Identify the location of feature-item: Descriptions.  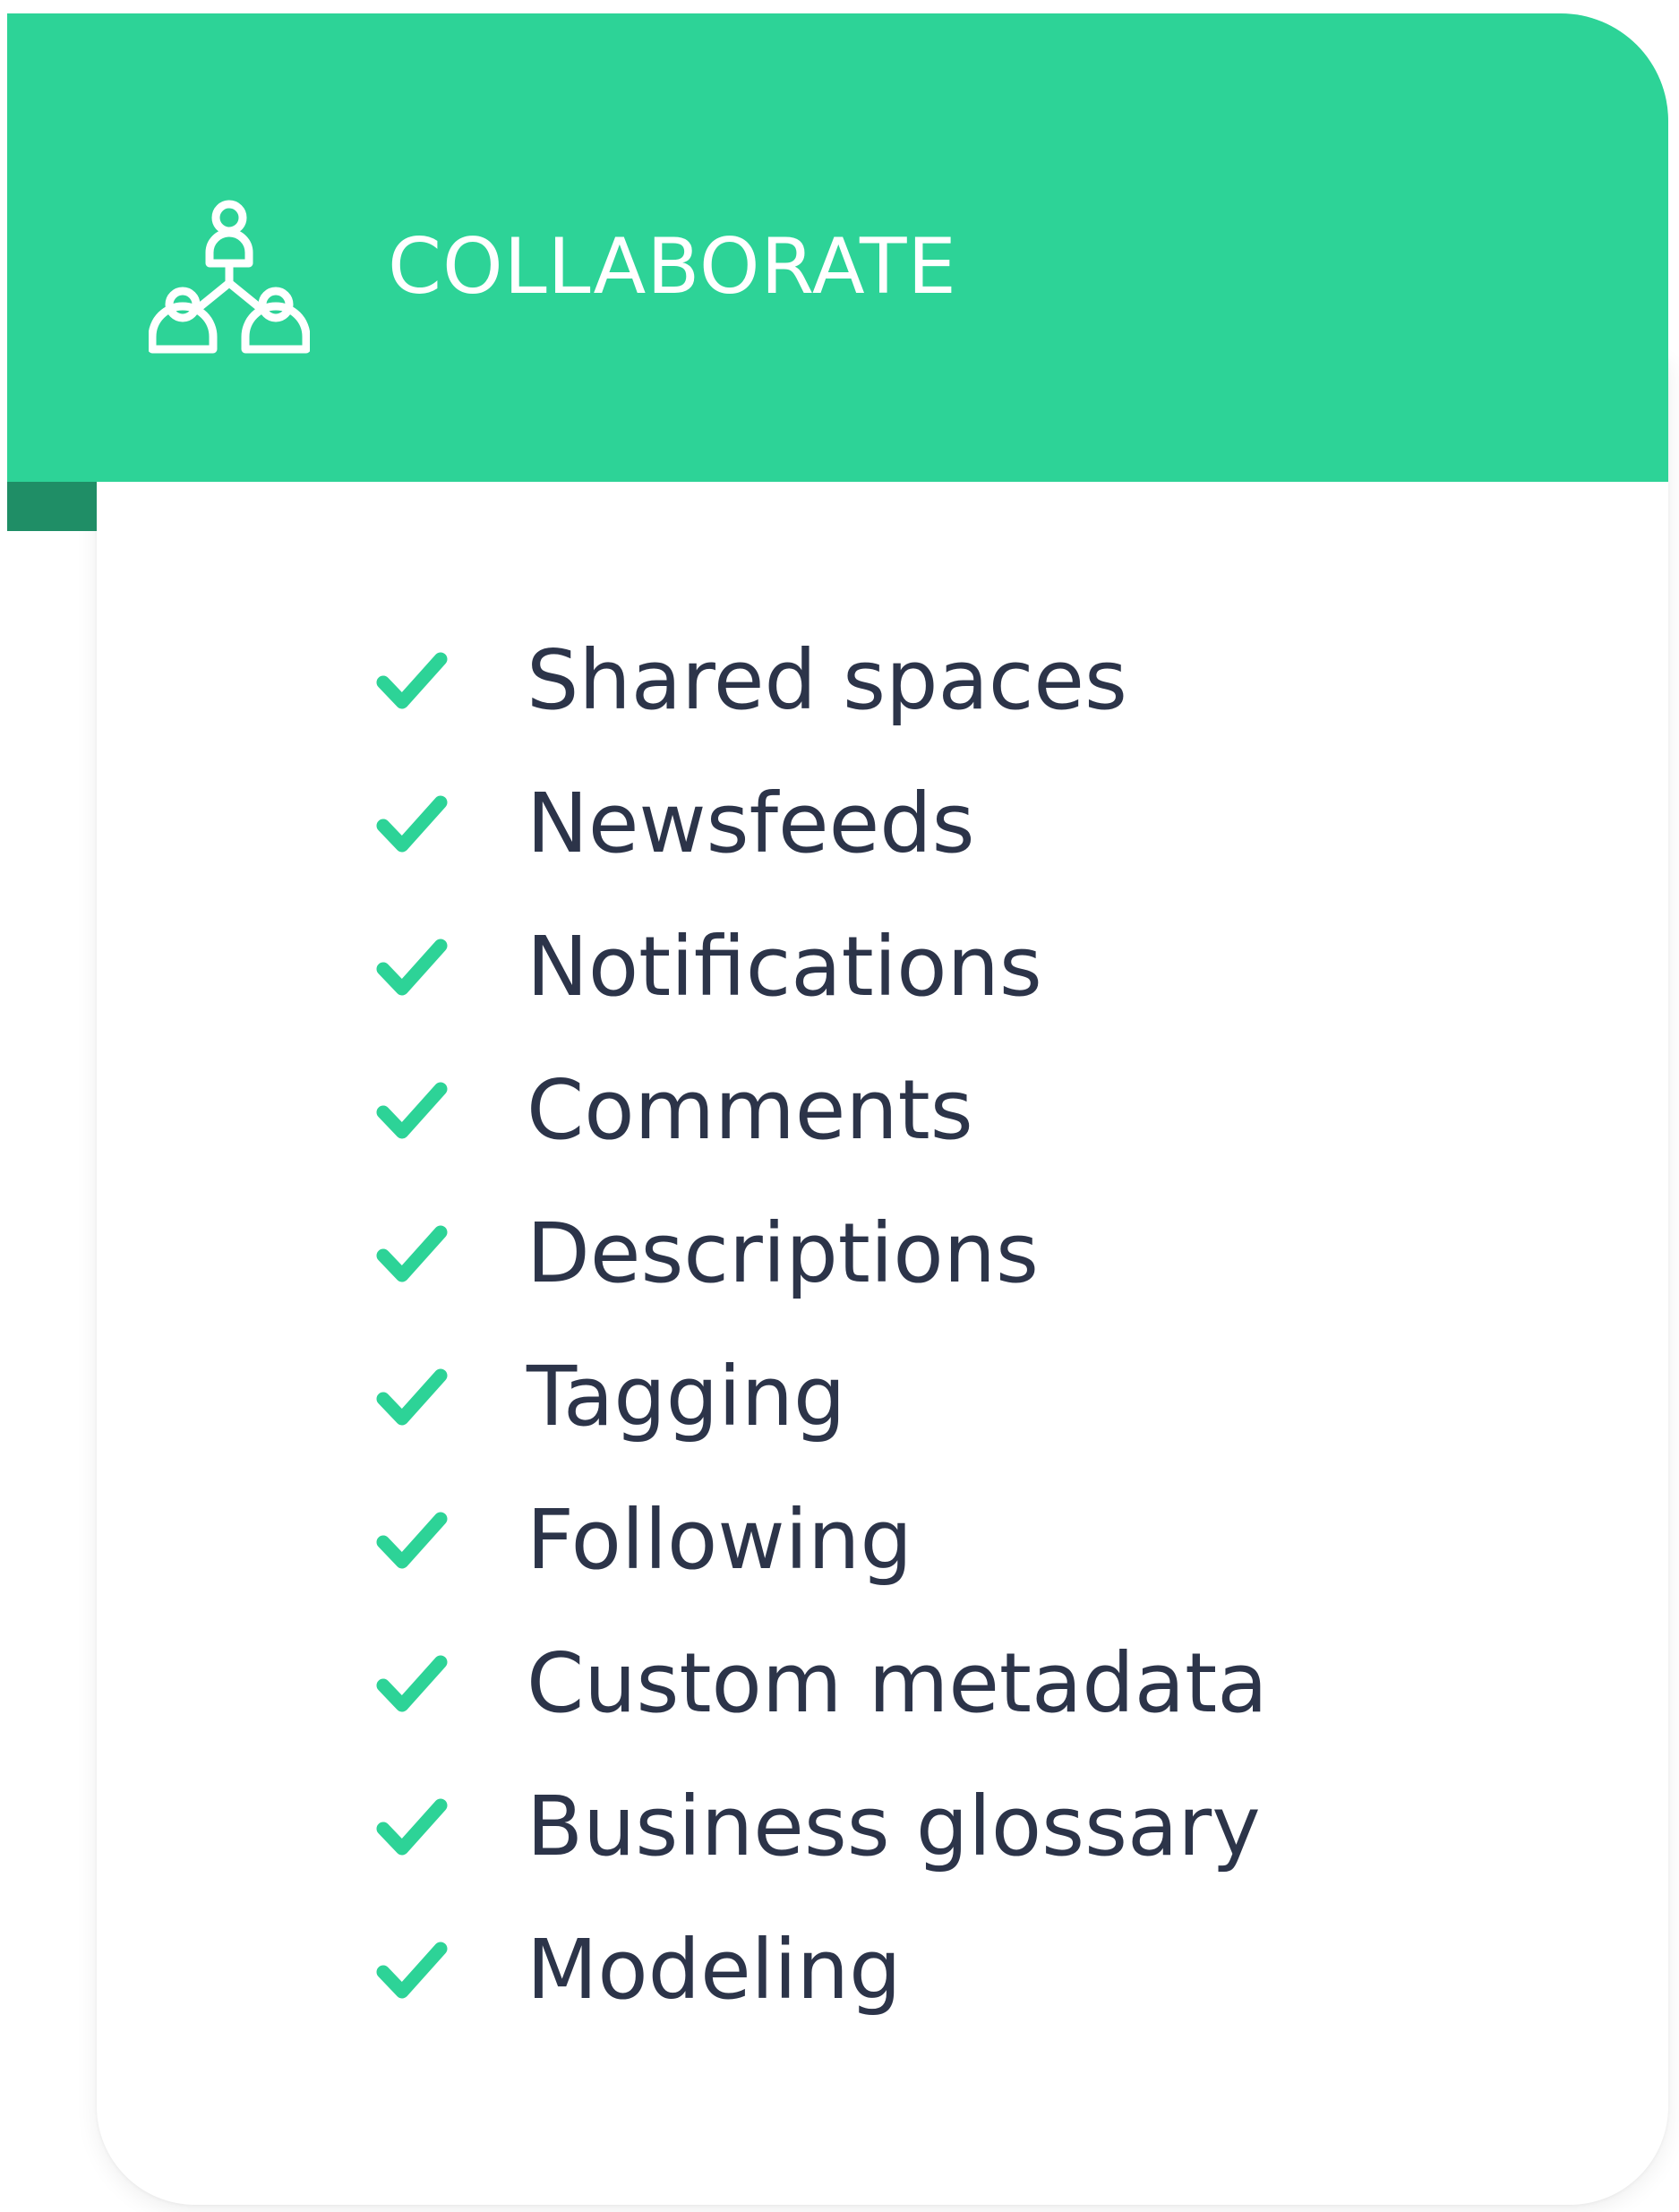
(822, 1253).